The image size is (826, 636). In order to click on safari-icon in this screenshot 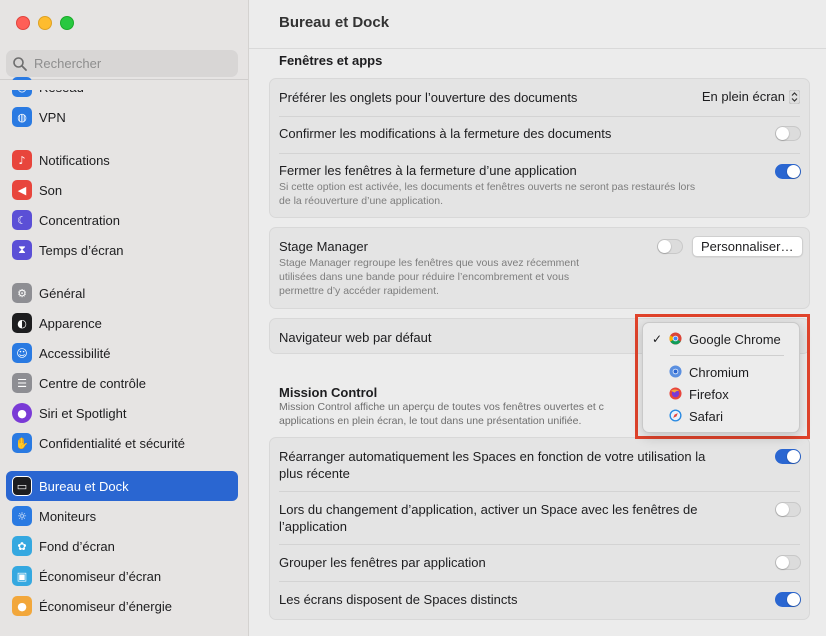, I will do `click(675, 415)`.